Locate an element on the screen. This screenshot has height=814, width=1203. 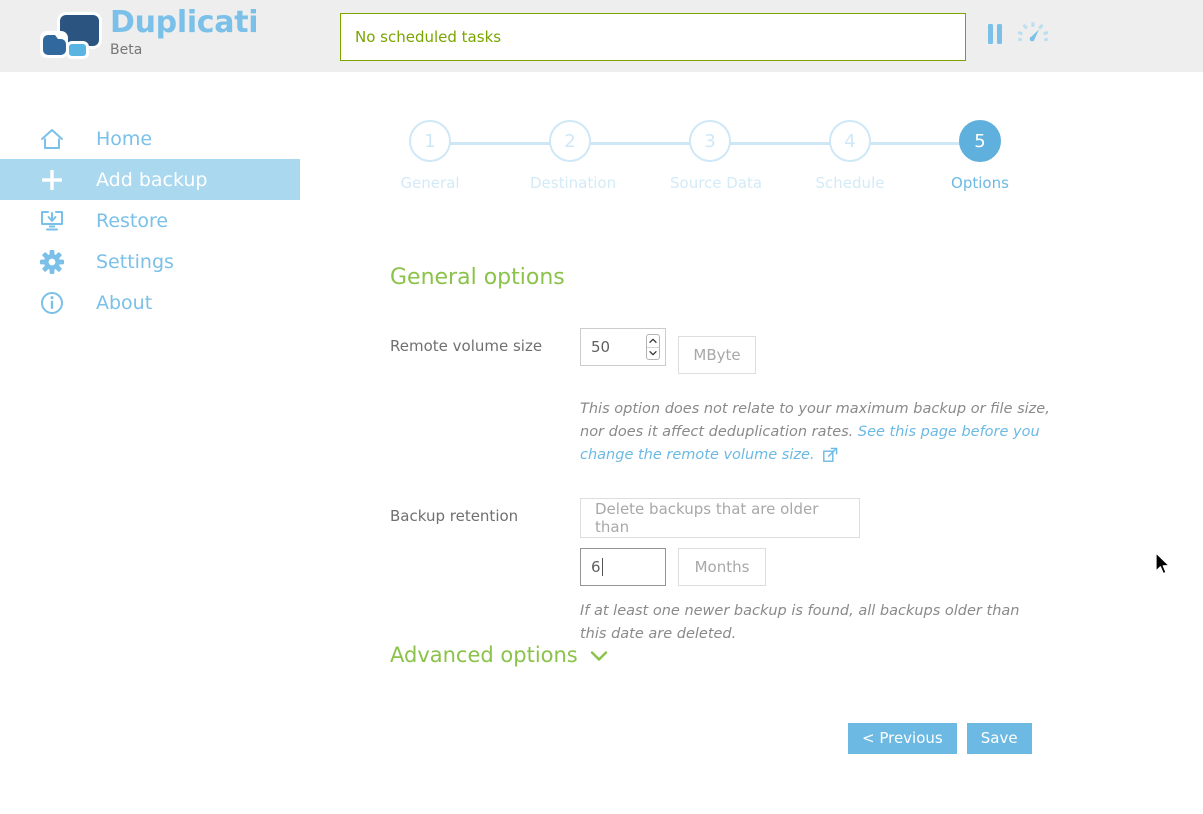
step-label: Schedule is located at coordinates (850, 183).